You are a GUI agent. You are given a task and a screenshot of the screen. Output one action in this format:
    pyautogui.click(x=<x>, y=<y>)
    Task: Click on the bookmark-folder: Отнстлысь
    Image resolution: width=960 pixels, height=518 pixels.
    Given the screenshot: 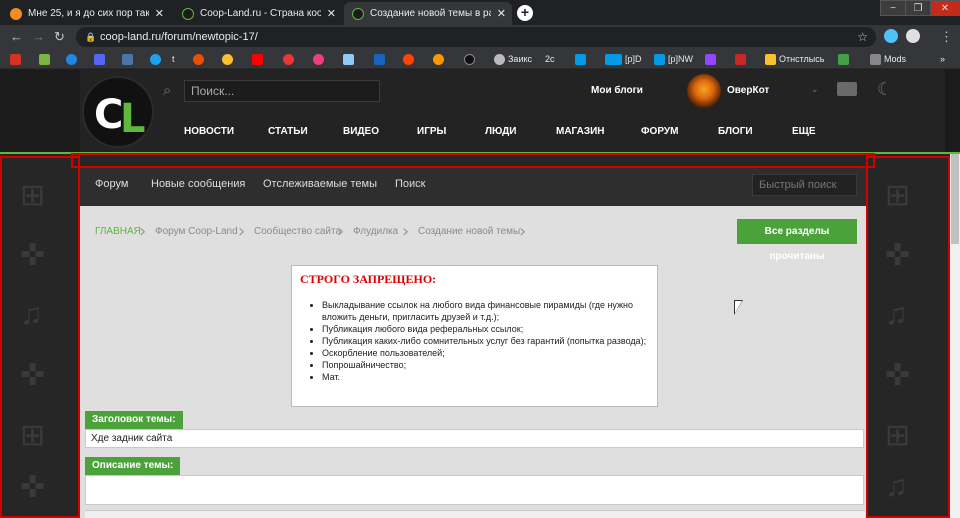 What is the action you would take?
    pyautogui.click(x=794, y=59)
    